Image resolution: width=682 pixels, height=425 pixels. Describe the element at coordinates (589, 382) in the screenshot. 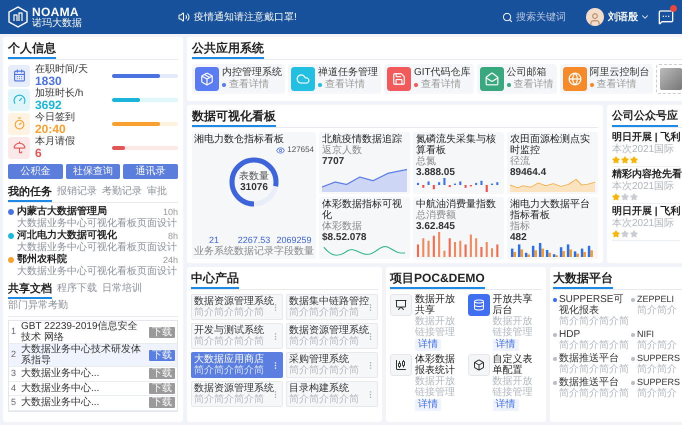

I see `platform-name: 数据推送平台` at that location.